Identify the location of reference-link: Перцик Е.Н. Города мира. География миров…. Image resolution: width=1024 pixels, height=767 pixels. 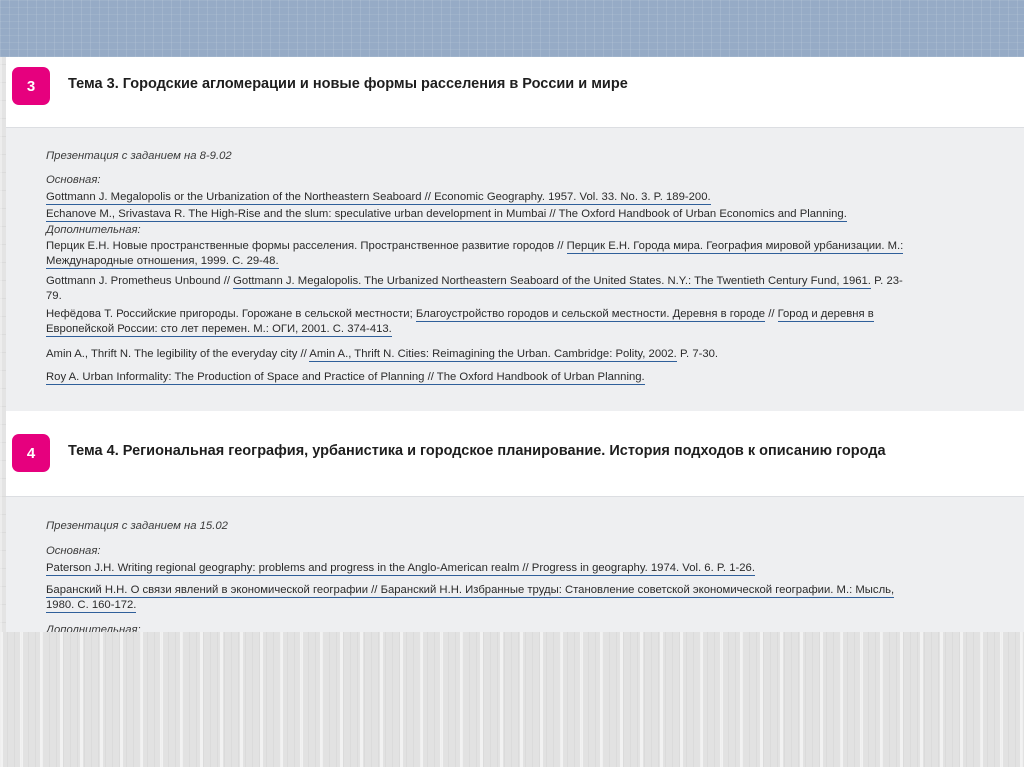
(735, 247).